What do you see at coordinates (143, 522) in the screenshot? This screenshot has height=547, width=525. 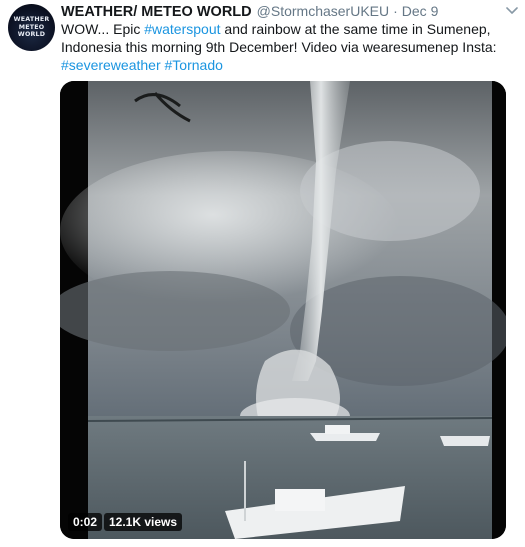 I see `view-count: 12.1K views` at bounding box center [143, 522].